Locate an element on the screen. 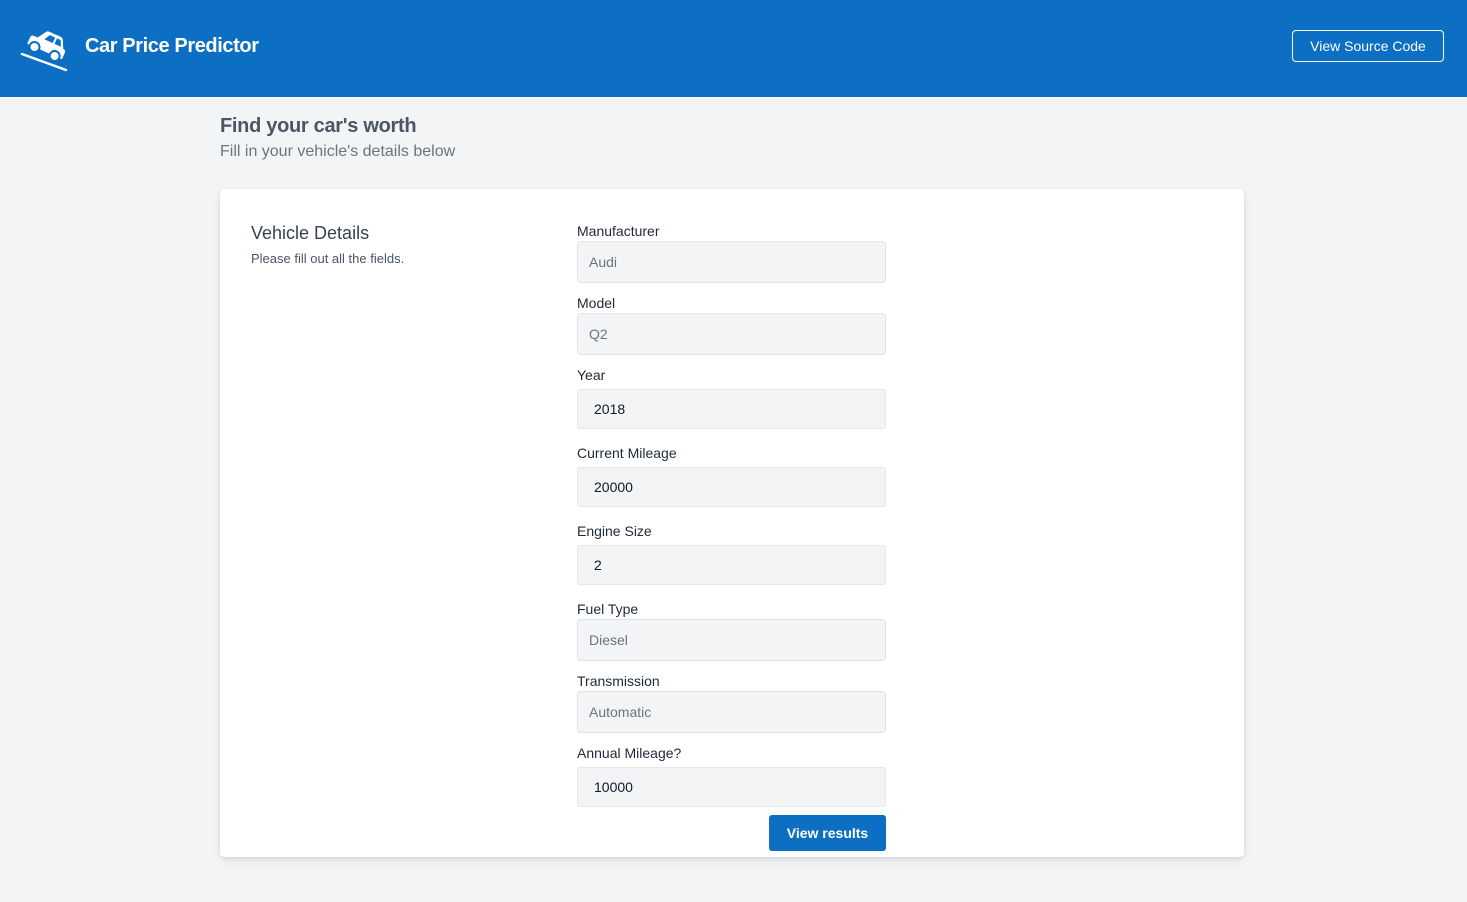  annual-mileage-input is located at coordinates (731, 787).